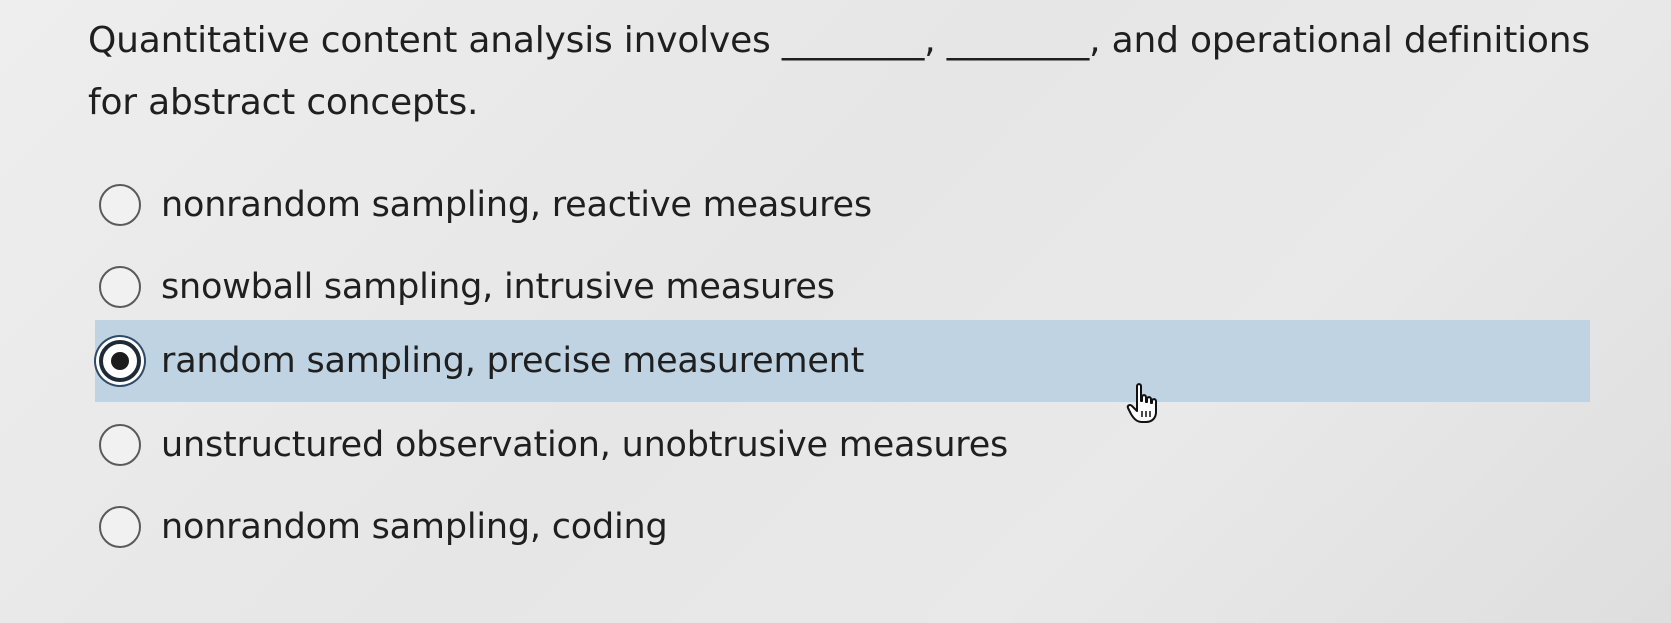  I want to click on option-label: nonrandom sampling, coding, so click(414, 527).